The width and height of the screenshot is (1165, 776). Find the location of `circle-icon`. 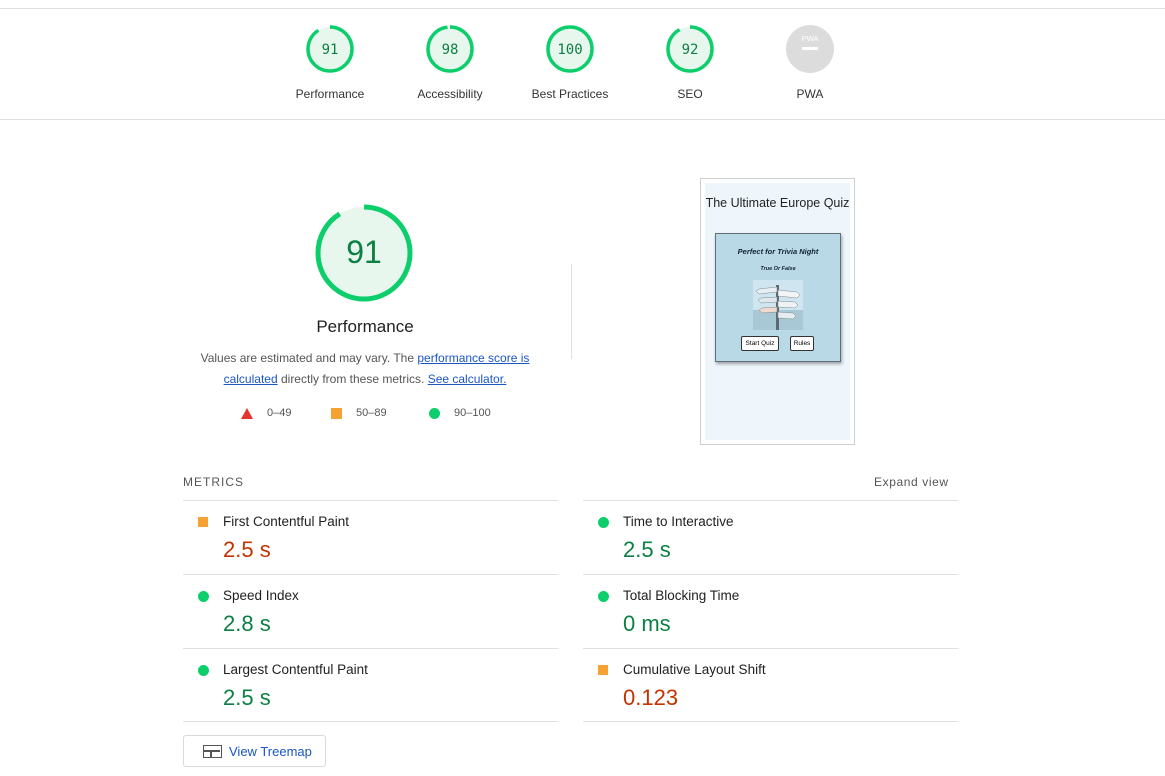

circle-icon is located at coordinates (434, 413).